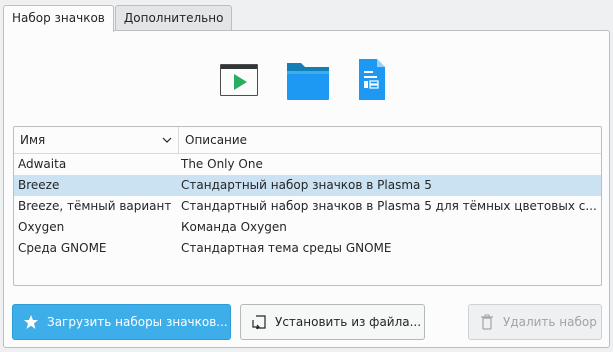  I want to click on chevron-down-icon, so click(167, 140).